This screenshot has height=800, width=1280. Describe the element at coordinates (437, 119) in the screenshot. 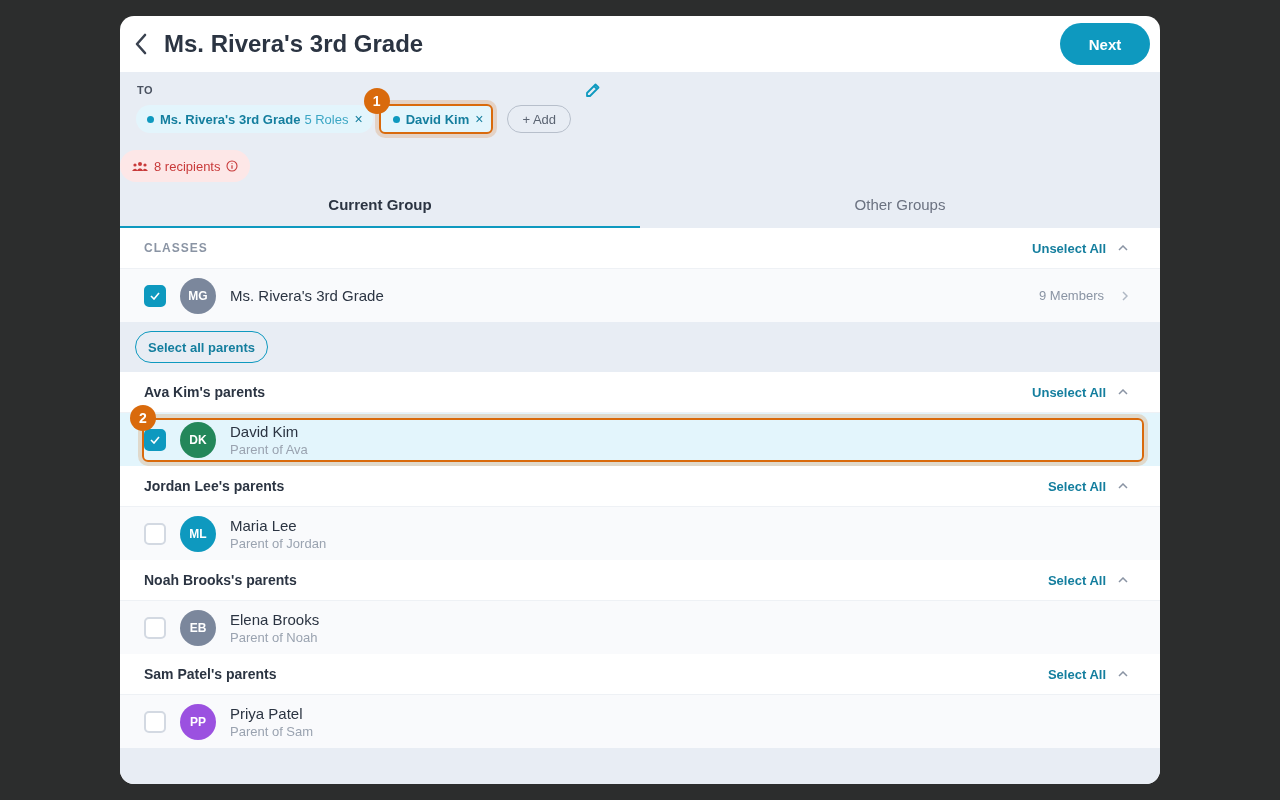

I see `chip-label: David Kim` at that location.